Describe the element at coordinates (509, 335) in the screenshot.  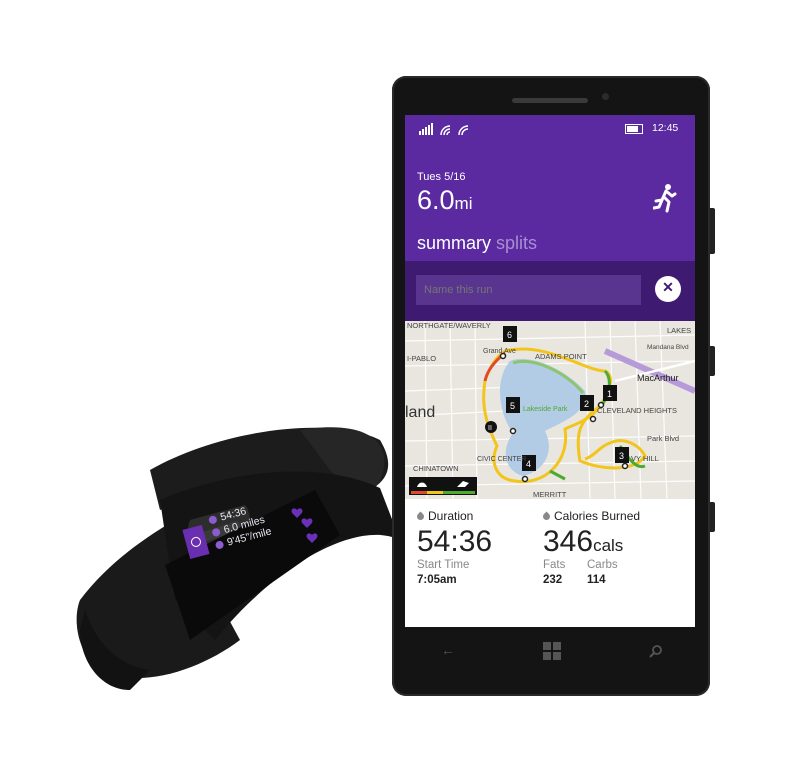
I see `map-marker-6: 6` at that location.